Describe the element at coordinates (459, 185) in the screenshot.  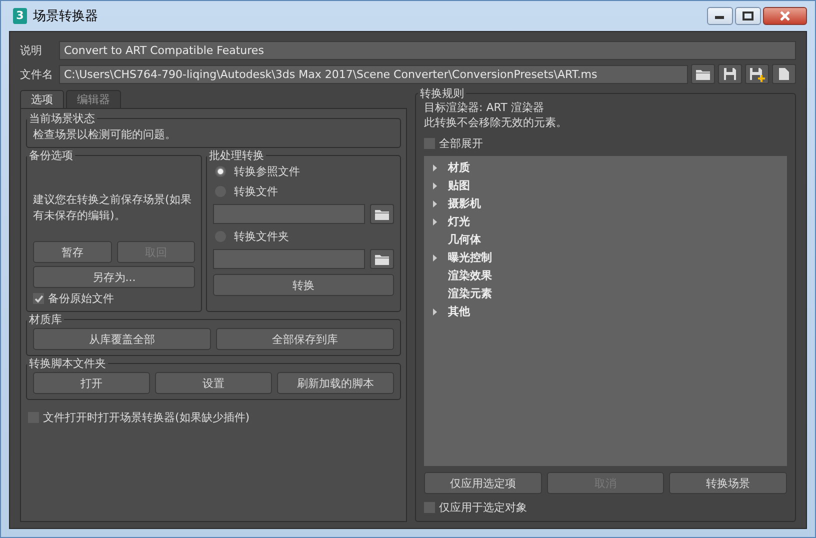
I see `tree-item: 贴图` at that location.